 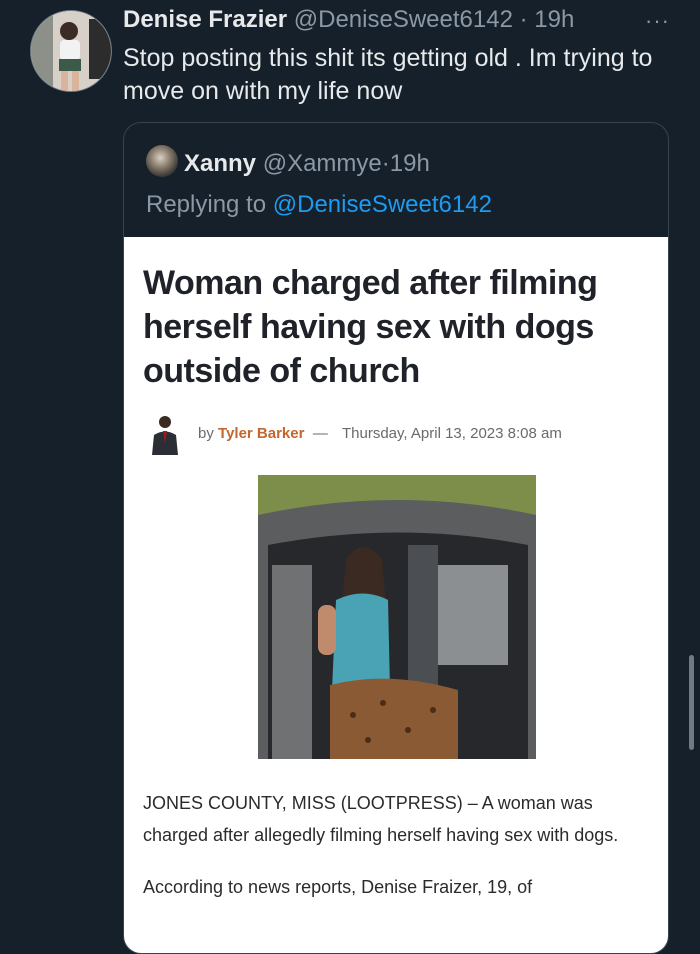 What do you see at coordinates (451, 433) in the screenshot?
I see `article-date: Thursday, April 13, 2023 8:08 am` at bounding box center [451, 433].